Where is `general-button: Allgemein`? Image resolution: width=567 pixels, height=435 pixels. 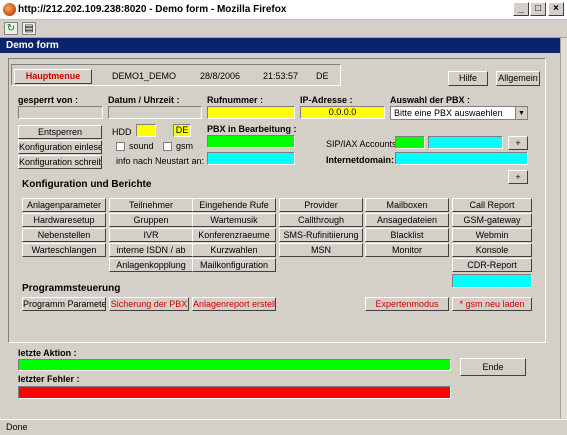
general-button: Allgemein is located at coordinates (518, 78).